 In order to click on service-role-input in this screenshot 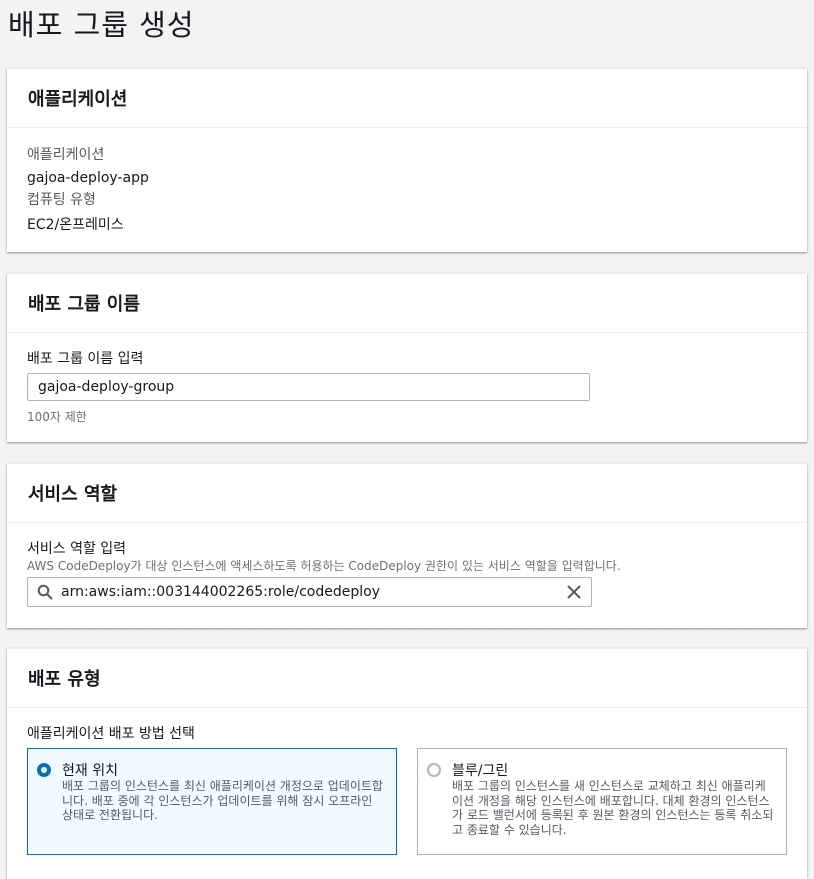, I will do `click(306, 592)`.